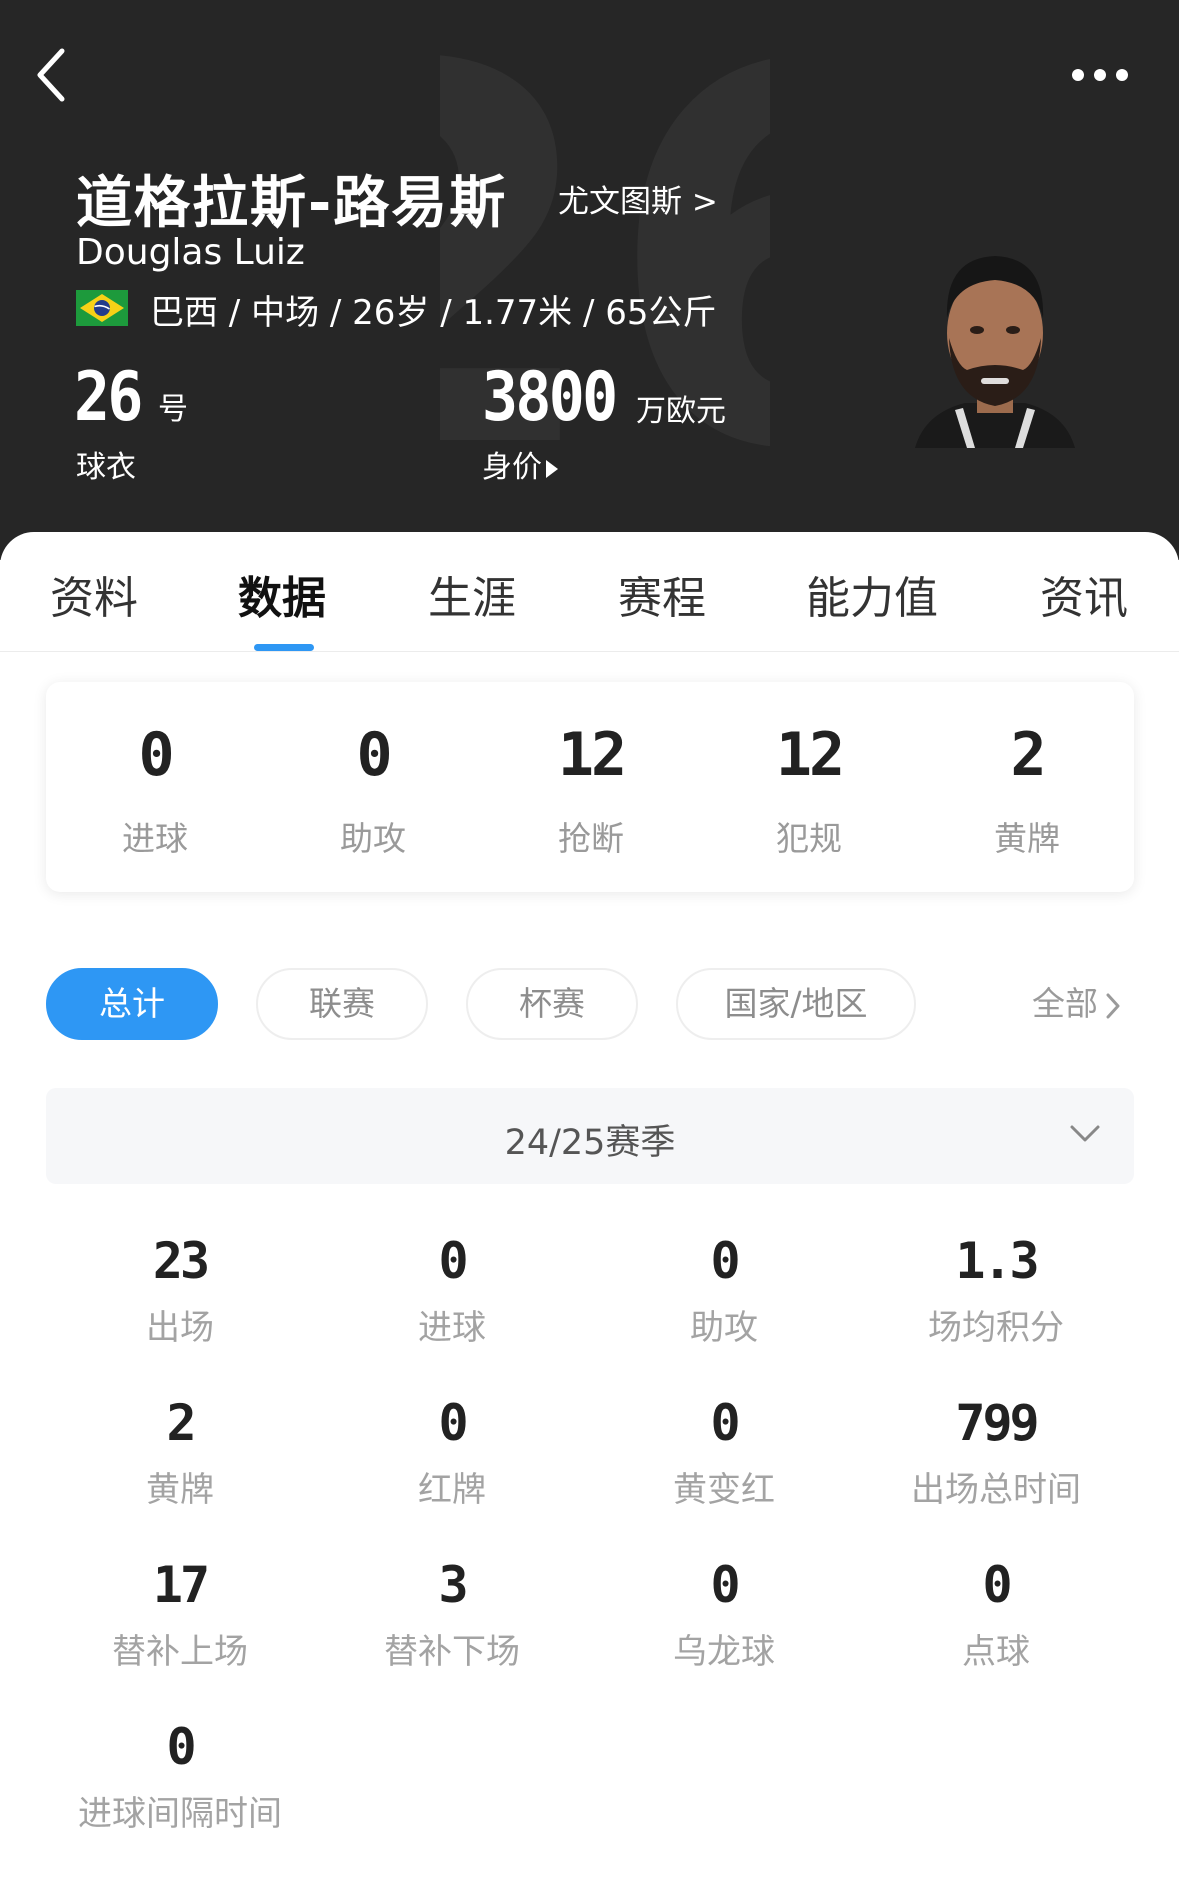 The height and width of the screenshot is (1903, 1179). What do you see at coordinates (472, 594) in the screenshot?
I see `tab-career: 生涯` at bounding box center [472, 594].